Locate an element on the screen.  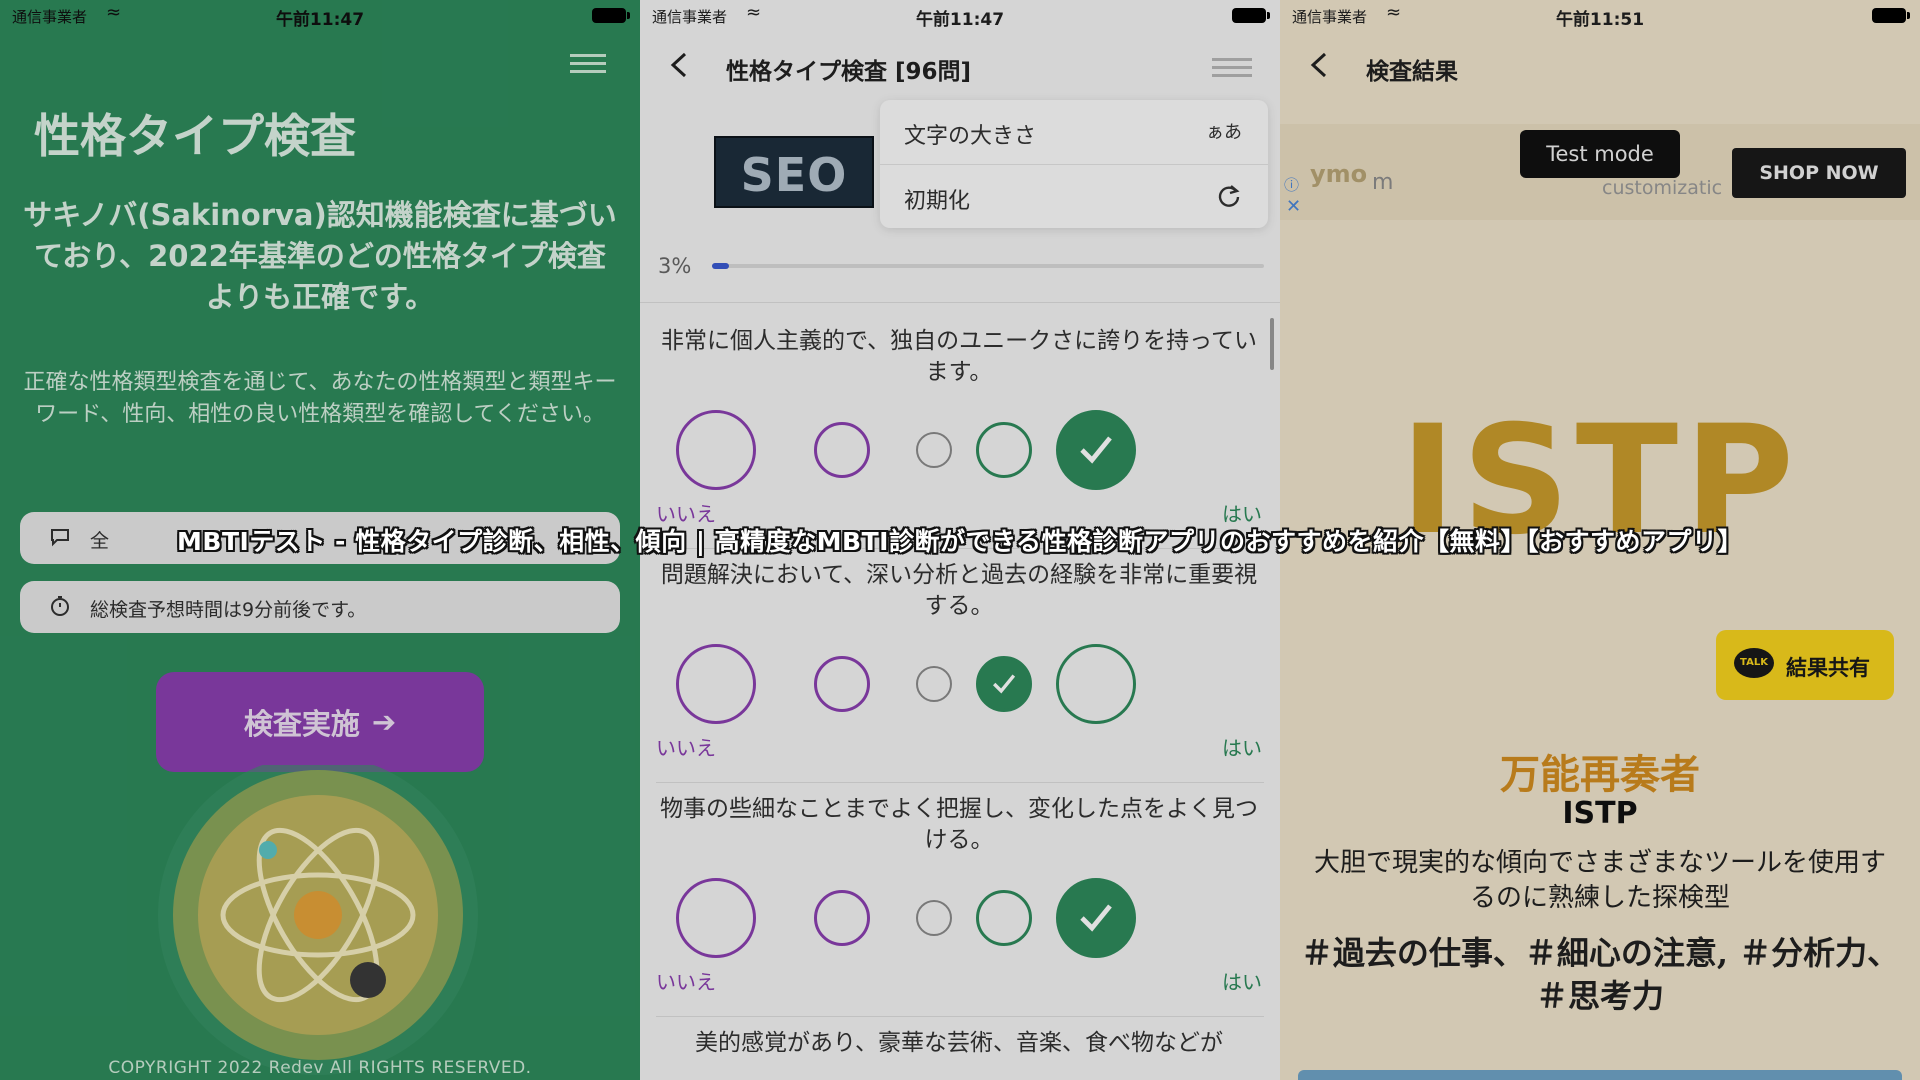
progress-track is located at coordinates (988, 266).